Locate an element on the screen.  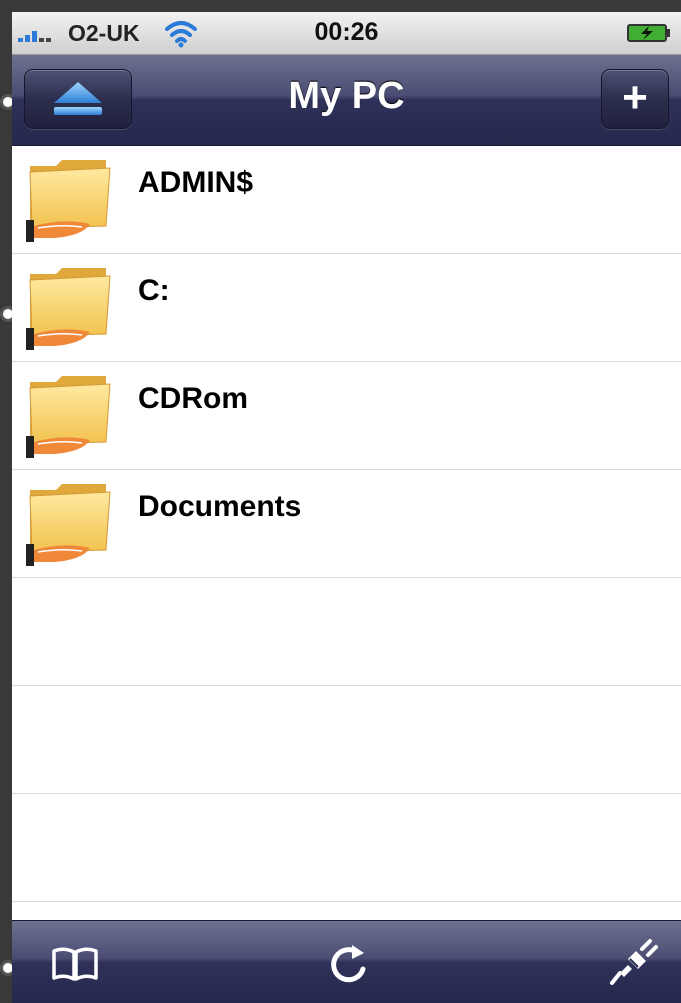
disconnect-plug-icon is located at coordinates (633, 964).